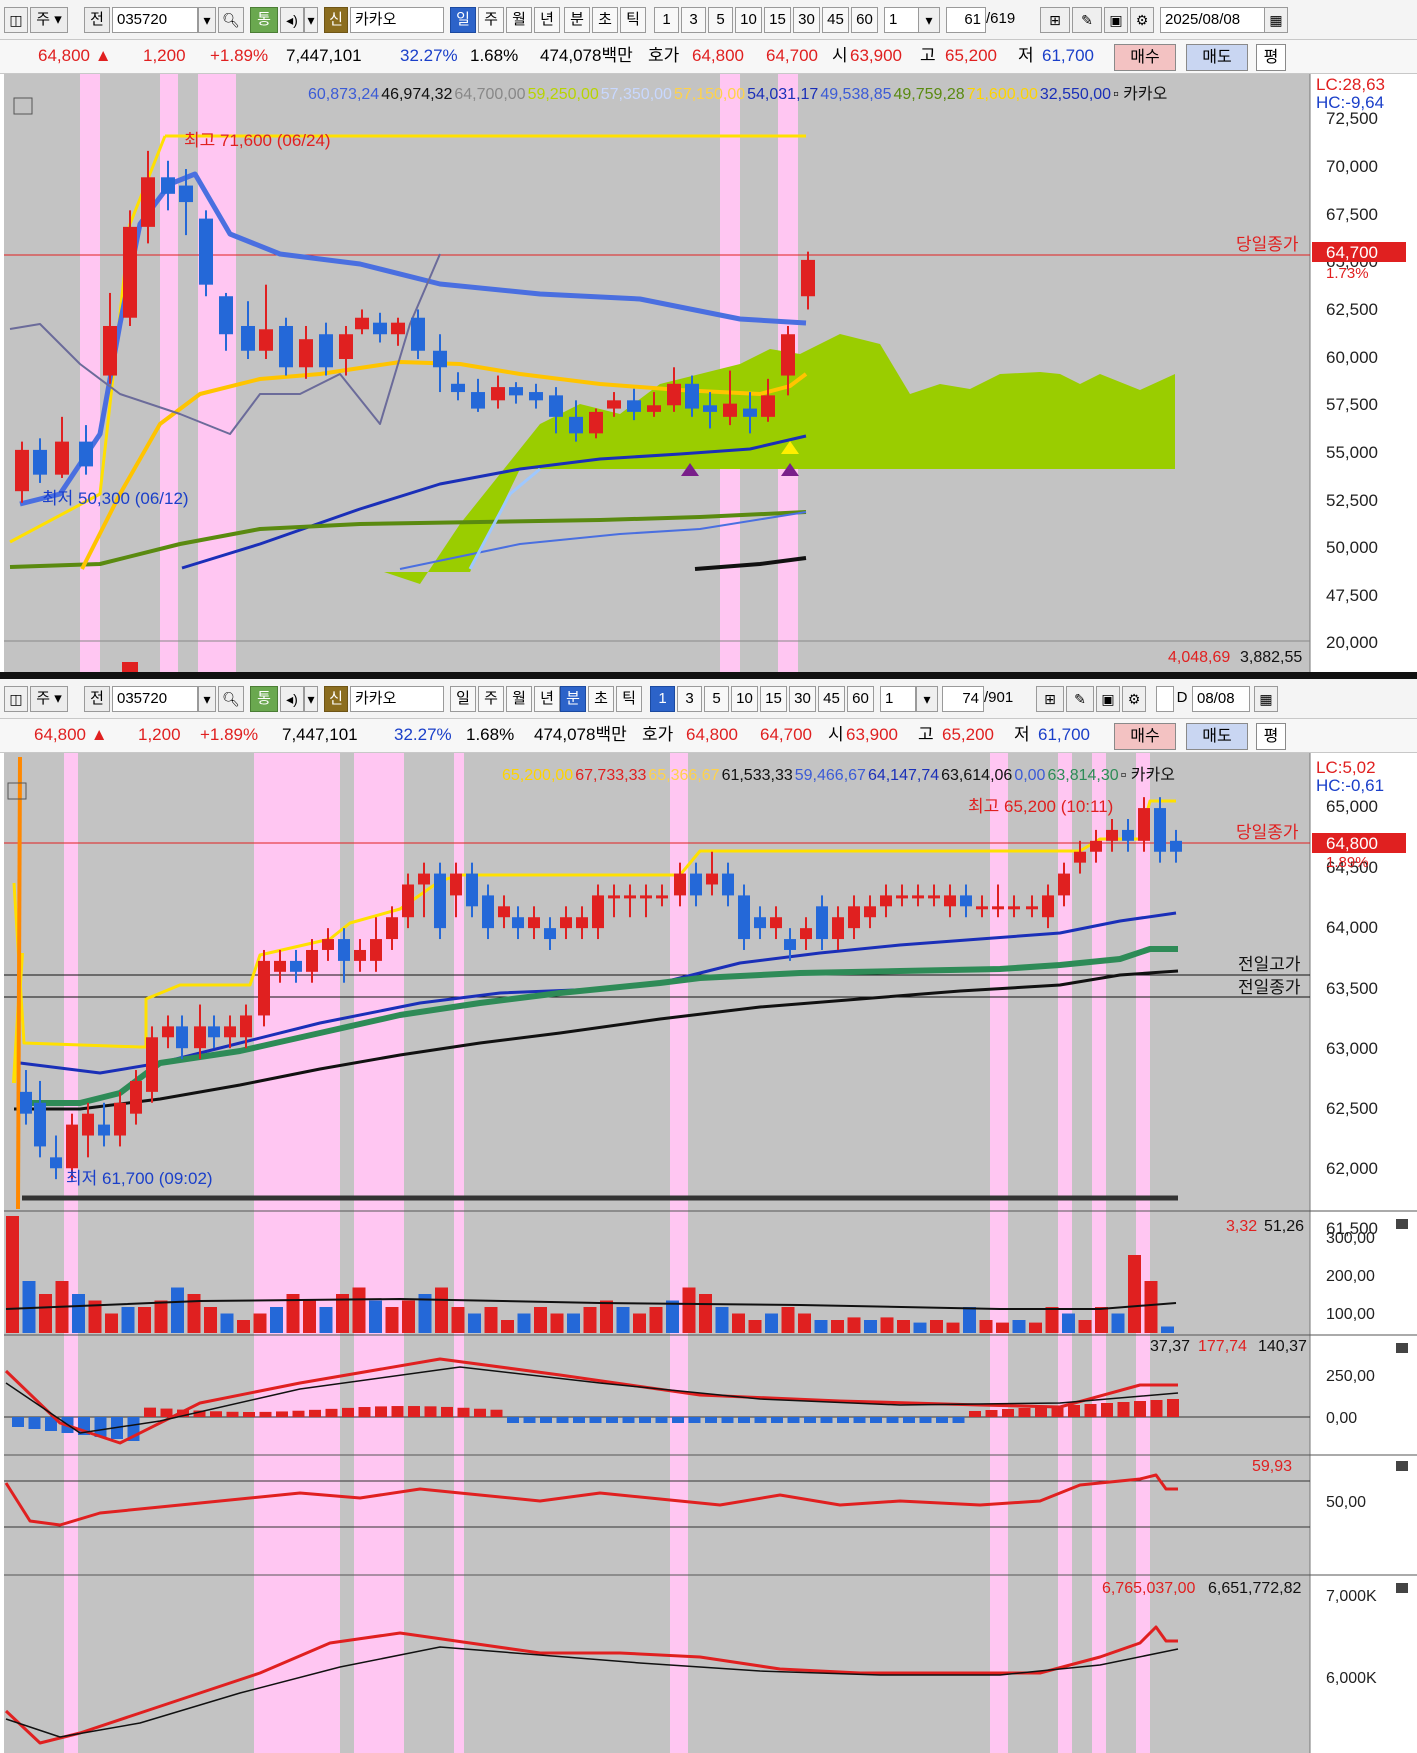  Describe the element at coordinates (708, 675) in the screenshot. I see `panel-separator` at that location.